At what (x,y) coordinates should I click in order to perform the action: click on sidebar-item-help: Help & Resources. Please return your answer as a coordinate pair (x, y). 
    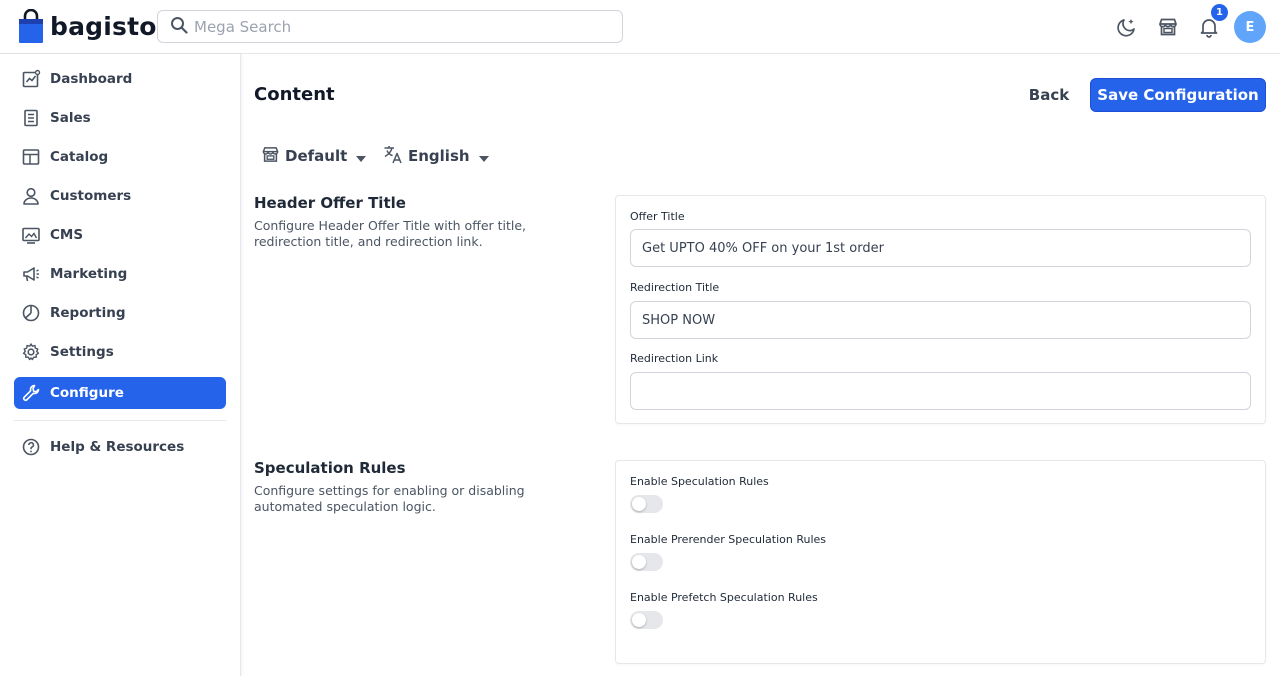
    Looking at the image, I should click on (120, 447).